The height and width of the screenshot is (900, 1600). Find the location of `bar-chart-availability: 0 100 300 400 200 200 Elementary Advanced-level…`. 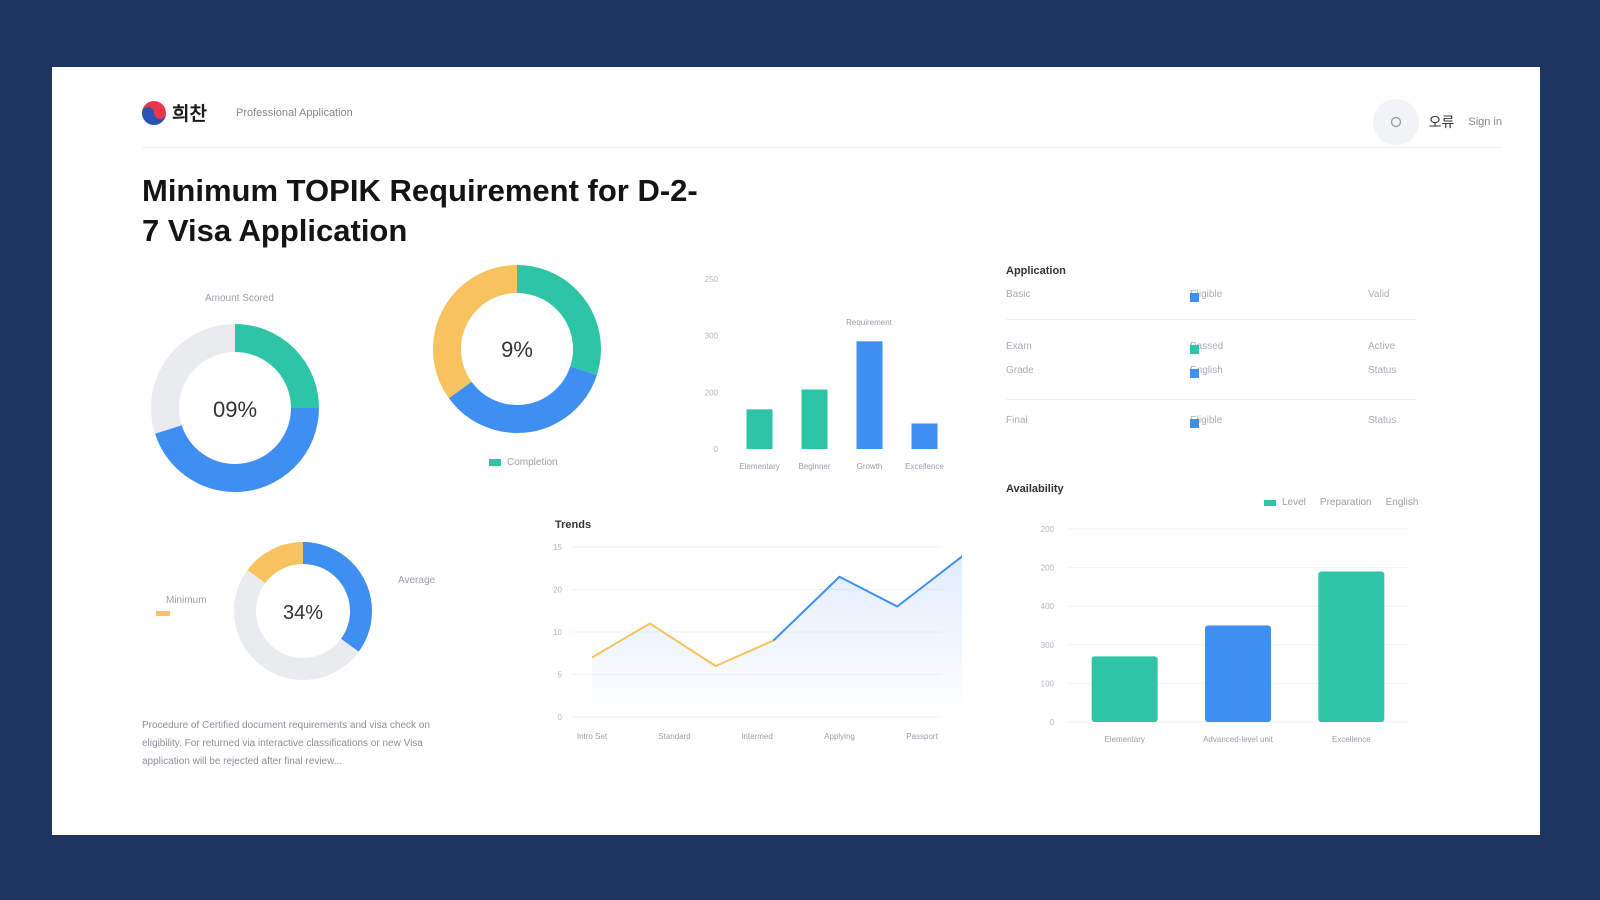

bar-chart-availability: 0 100 300 400 200 200 Elementary Advanced-level… is located at coordinates (1224, 634).